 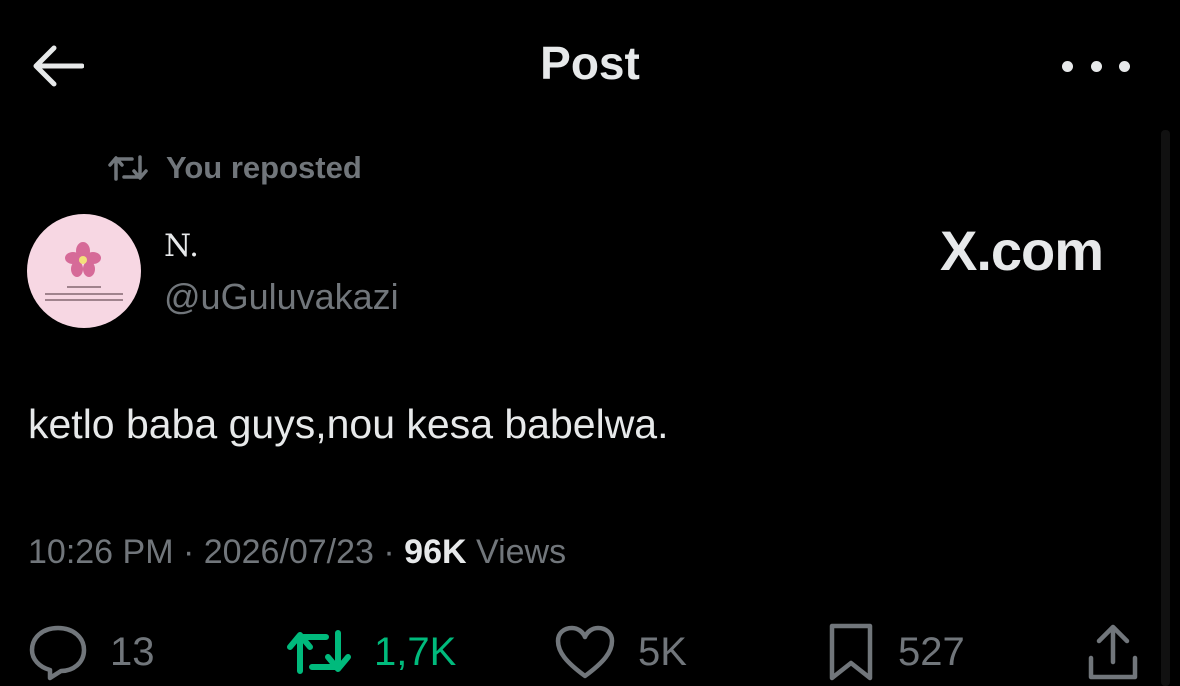 What do you see at coordinates (662, 651) in the screenshot?
I see `like-count: 5K` at bounding box center [662, 651].